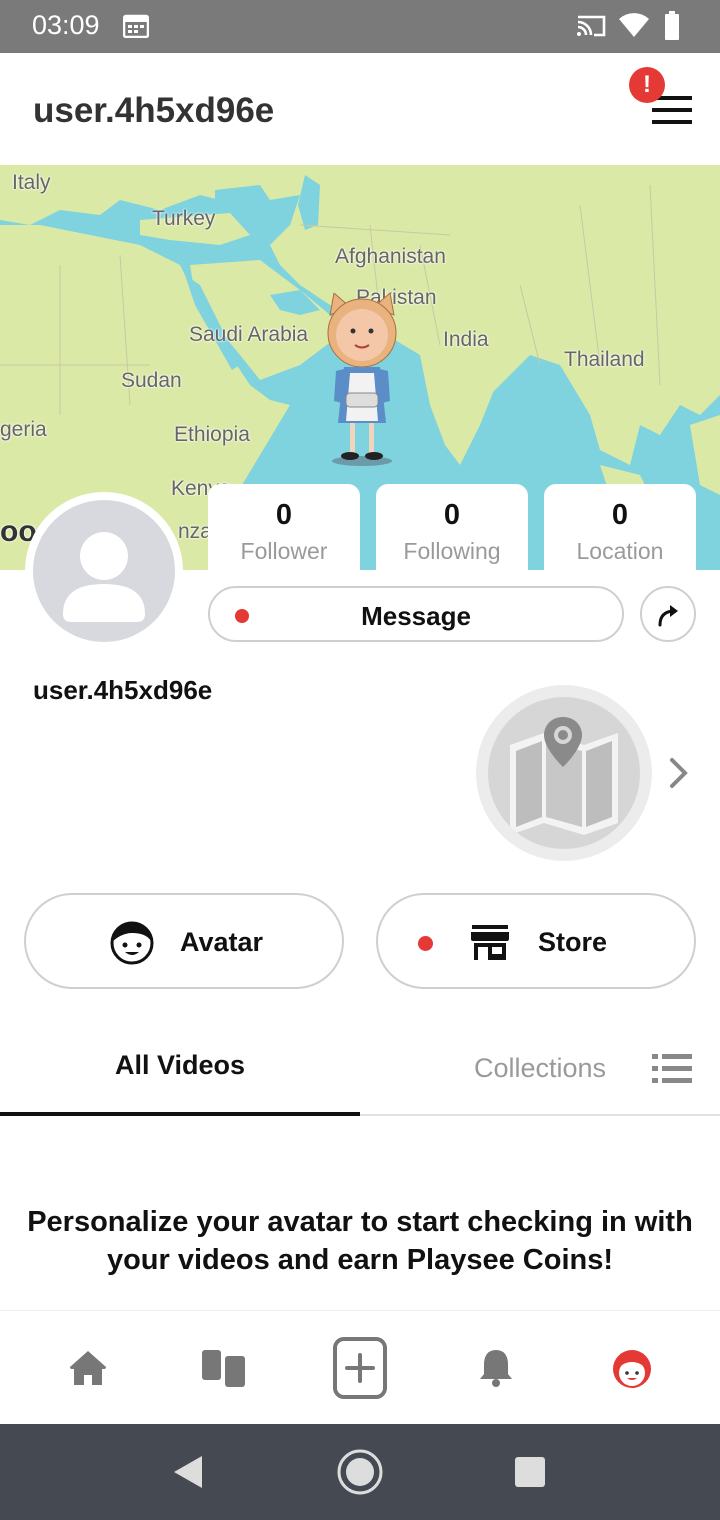 The width and height of the screenshot is (720, 1520). Describe the element at coordinates (188, 1472) in the screenshot. I see `back-icon` at that location.